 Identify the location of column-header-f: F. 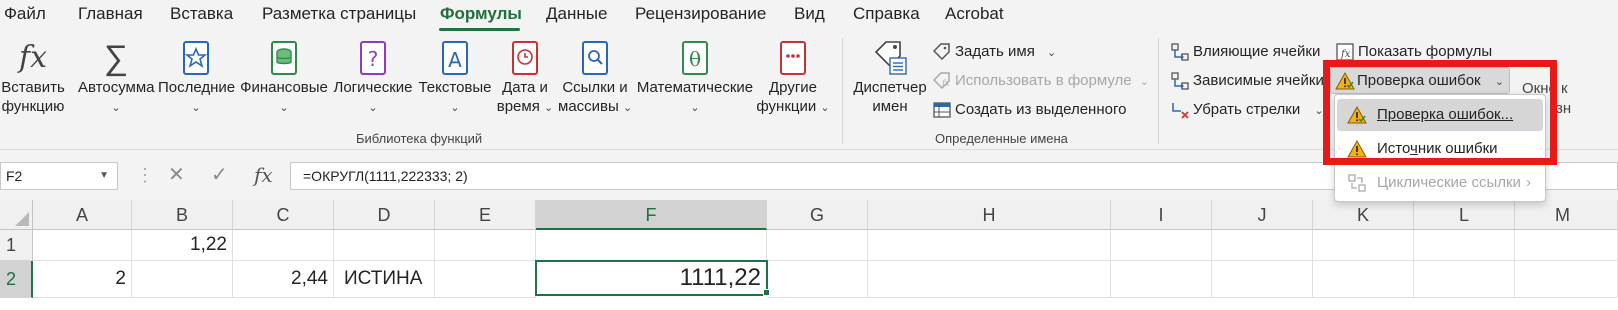
(651, 215).